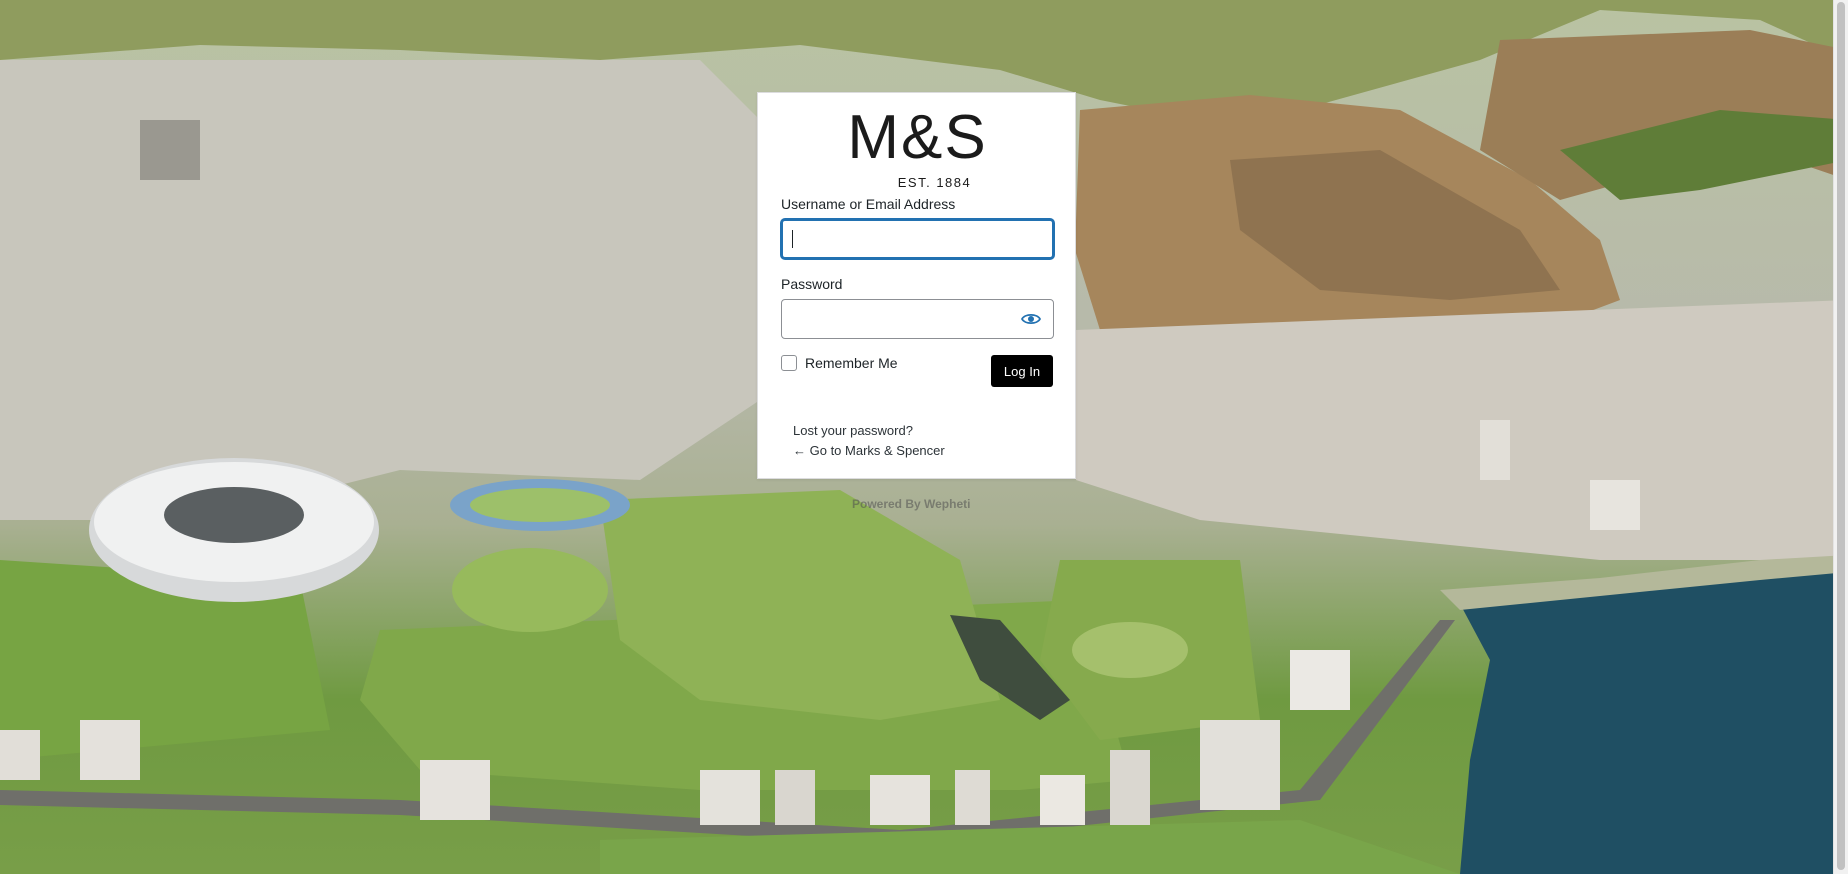 Image resolution: width=1848 pixels, height=874 pixels. Describe the element at coordinates (917, 239) in the screenshot. I see `username-input` at that location.